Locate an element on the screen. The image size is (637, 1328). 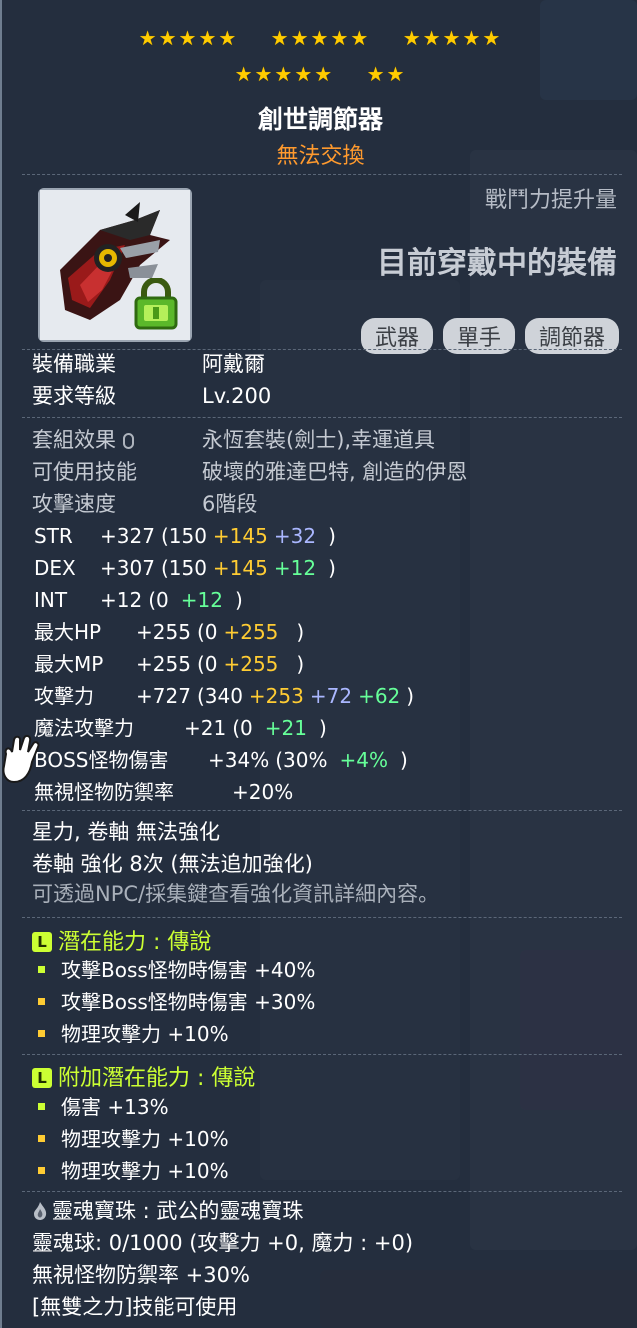
stat-base: (30% is located at coordinates (301, 760).